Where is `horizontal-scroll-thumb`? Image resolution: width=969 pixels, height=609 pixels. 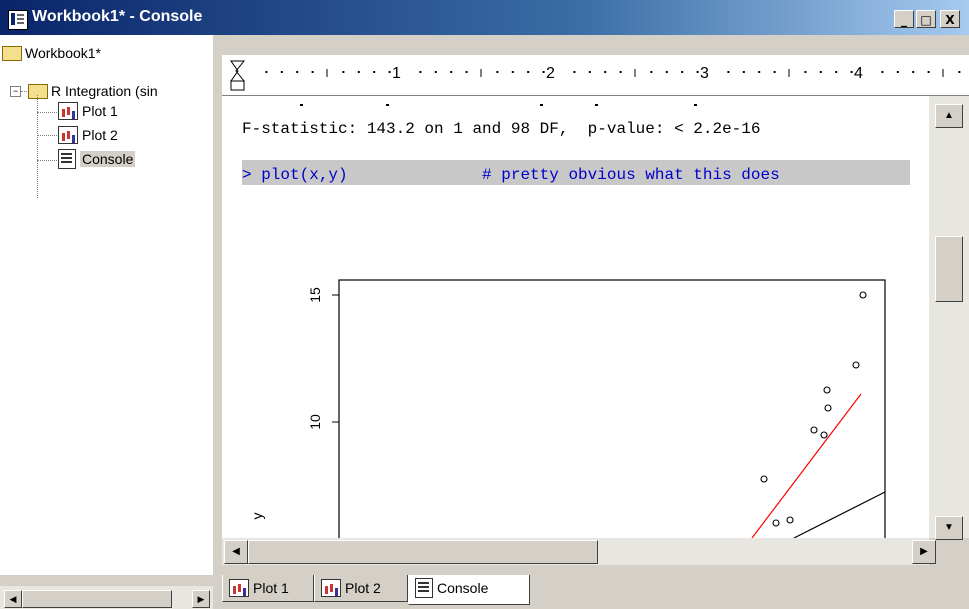
horizontal-scroll-thumb is located at coordinates (423, 552).